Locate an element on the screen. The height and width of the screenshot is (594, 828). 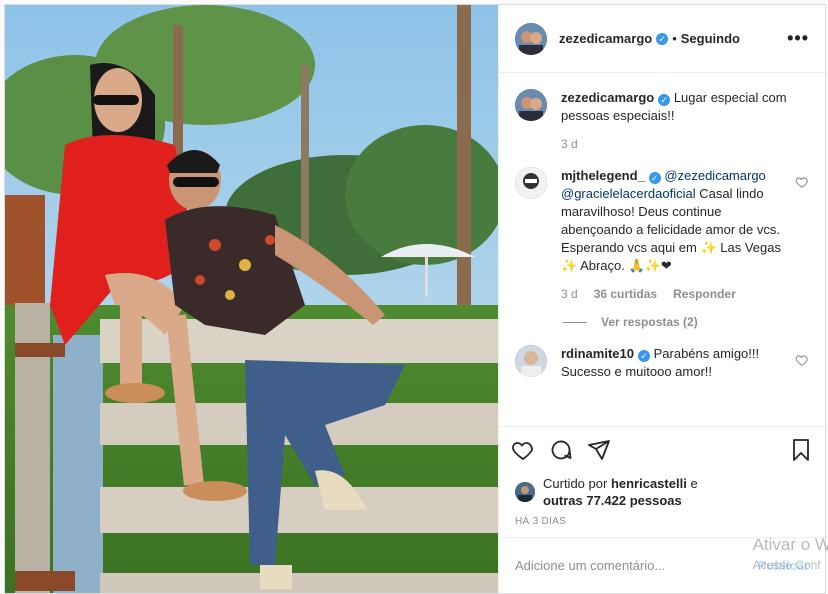
publish-button: Publicar is located at coordinates (783, 565).